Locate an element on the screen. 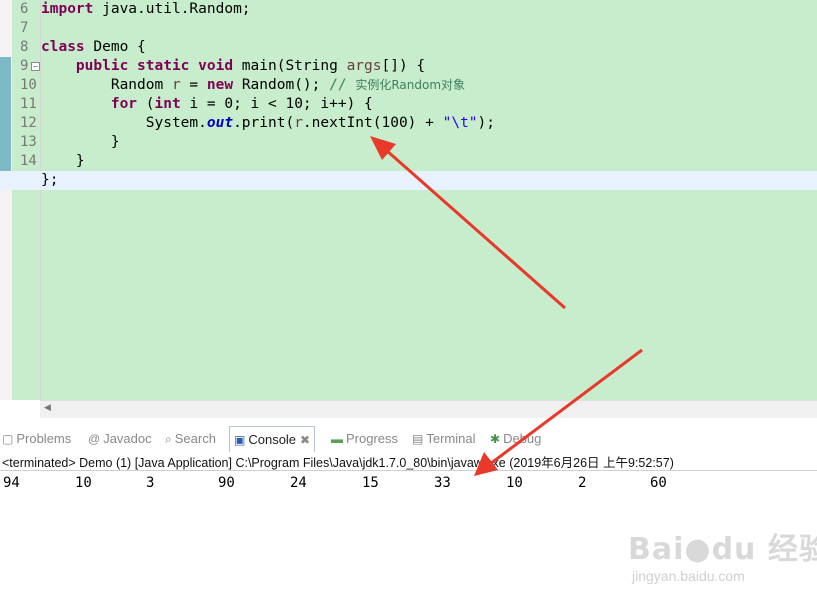 The width and height of the screenshot is (817, 607). code-token: .nextInt(100) + is located at coordinates (372, 123).